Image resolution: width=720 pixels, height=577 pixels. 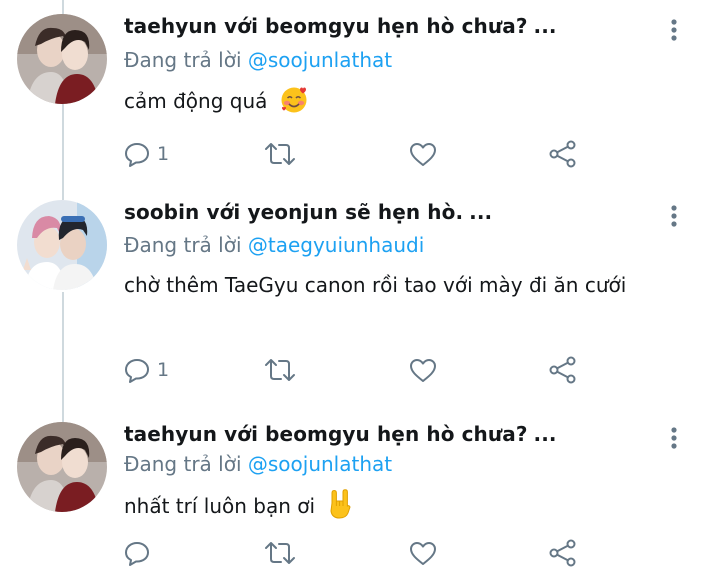 What do you see at coordinates (336, 245) in the screenshot?
I see `reply-handle-link: @taegyuiunhaudi` at bounding box center [336, 245].